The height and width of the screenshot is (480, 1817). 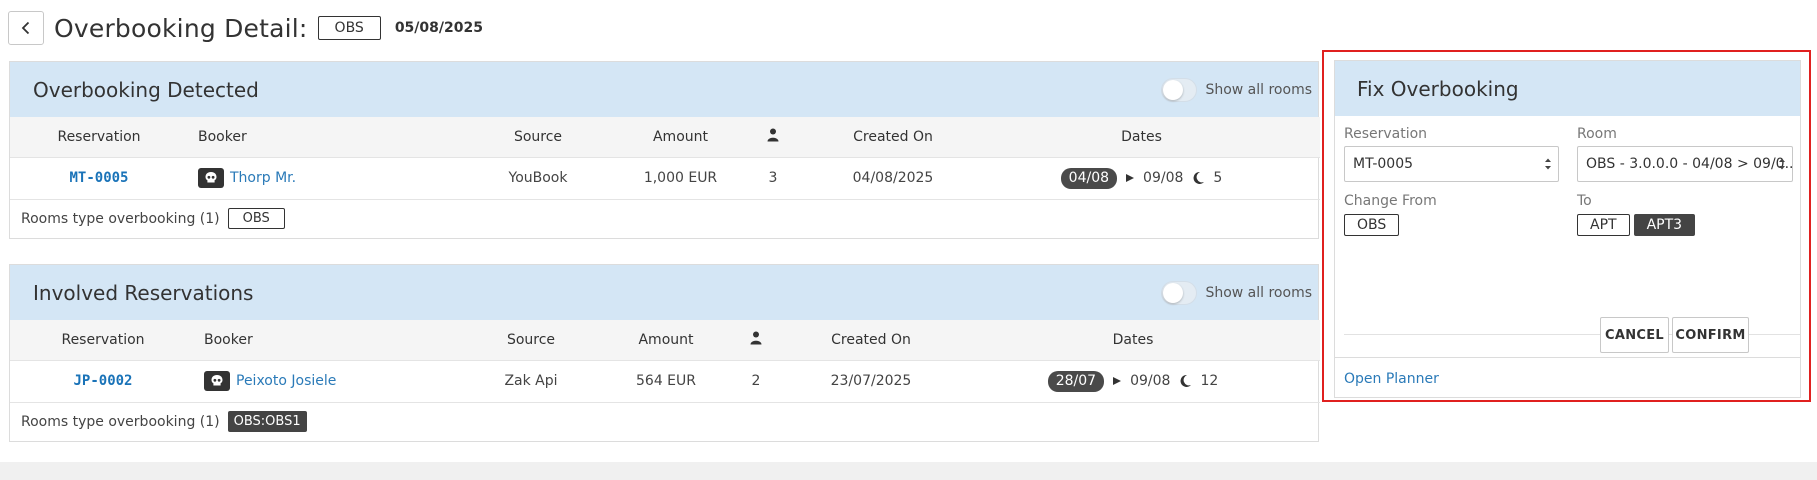 I want to click on booker-link: Peixoto Josiele, so click(x=286, y=381).